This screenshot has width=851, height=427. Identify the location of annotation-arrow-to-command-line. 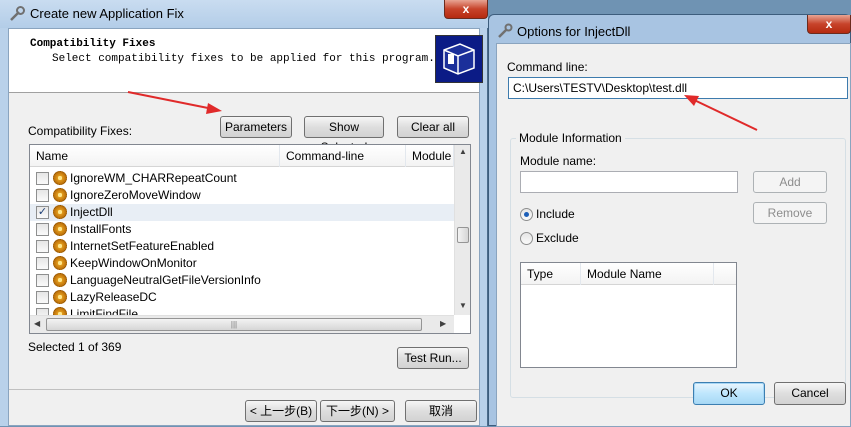
(721, 113).